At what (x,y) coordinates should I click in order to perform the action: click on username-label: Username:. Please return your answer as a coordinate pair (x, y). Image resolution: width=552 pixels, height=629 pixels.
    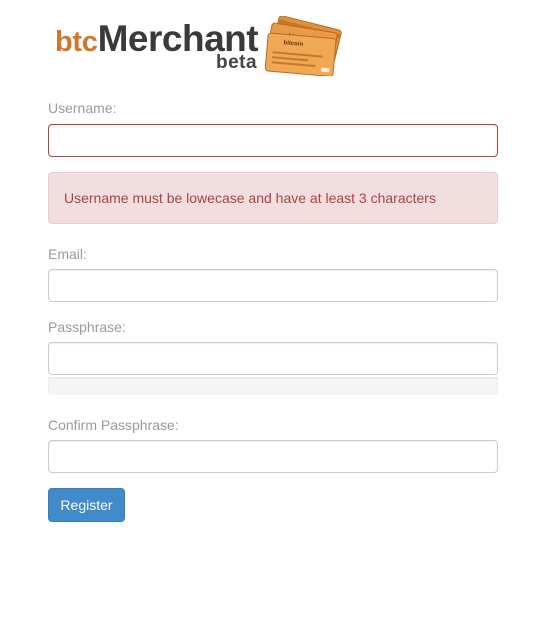
    Looking at the image, I should click on (82, 108).